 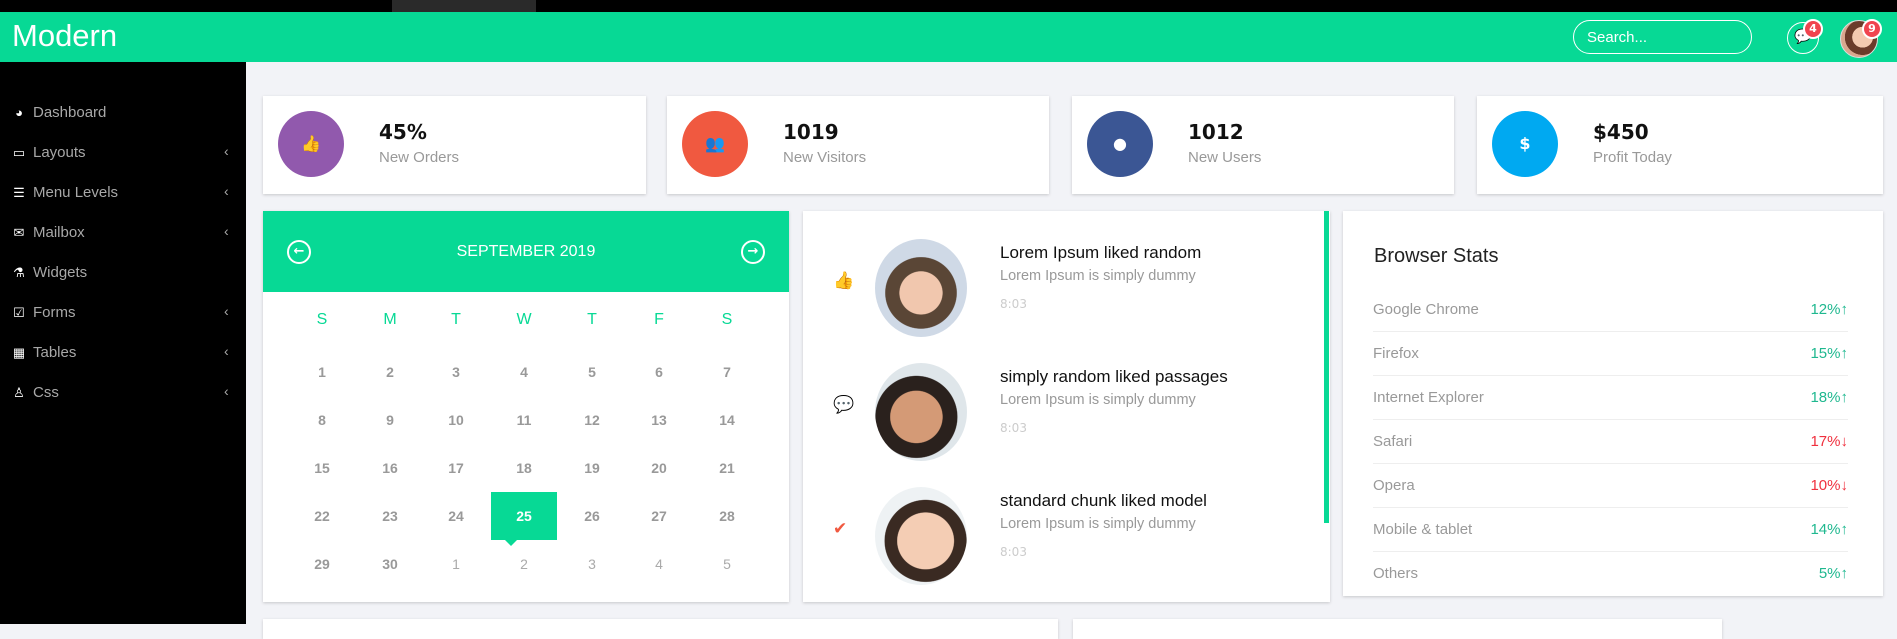 What do you see at coordinates (1829, 397) in the screenshot?
I see `browser-percent: 18%↑` at bounding box center [1829, 397].